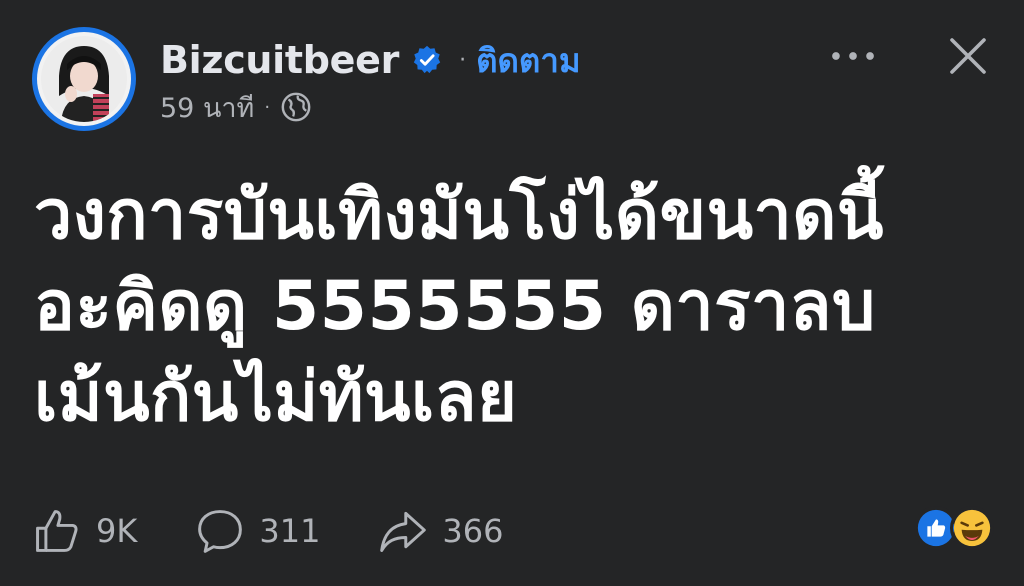 Image resolution: width=1024 pixels, height=586 pixels. Describe the element at coordinates (473, 531) in the screenshot. I see `share-count: 366` at that location.